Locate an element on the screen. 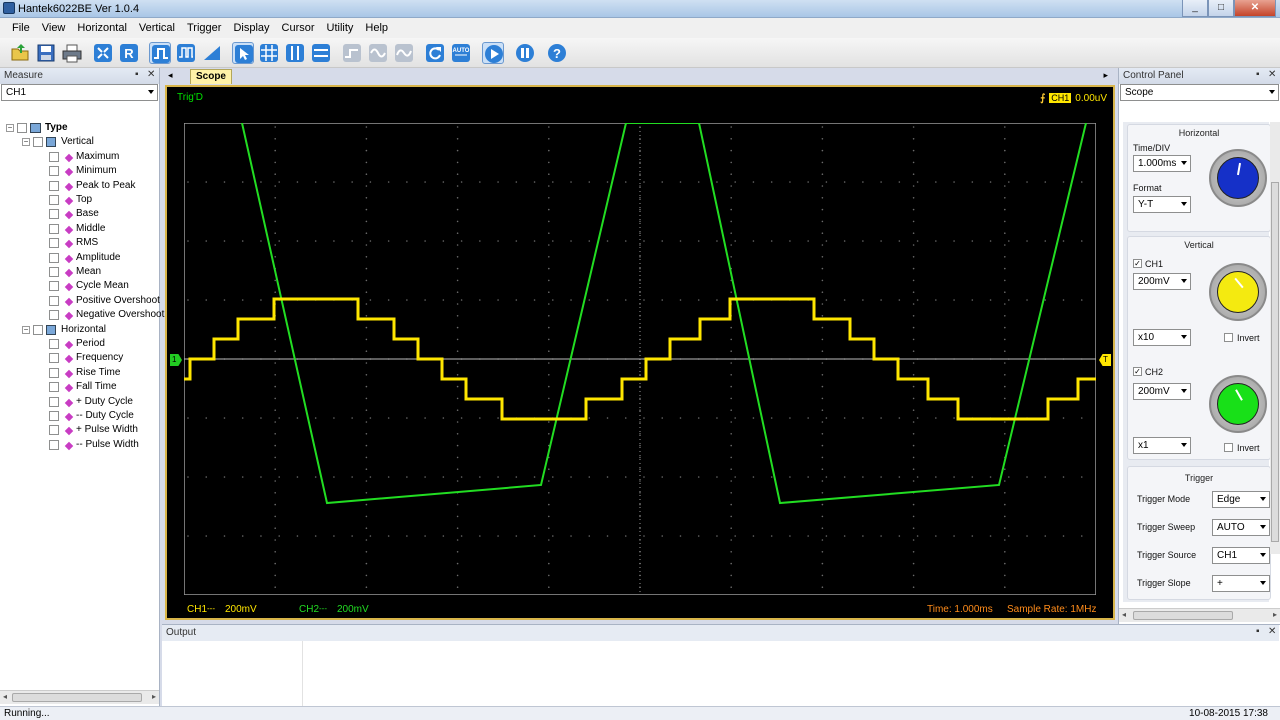 The width and height of the screenshot is (1280, 720). ch1-checkbox: ✓ is located at coordinates (1137, 263).